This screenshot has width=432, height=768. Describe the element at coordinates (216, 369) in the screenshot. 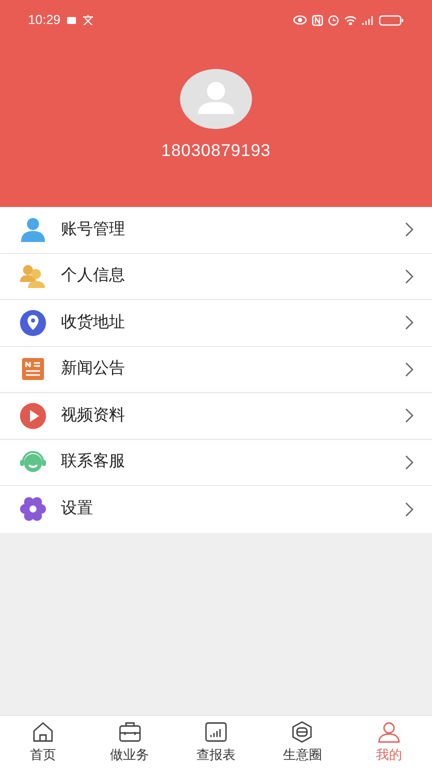

I see `menu-item: 新闻公告` at that location.